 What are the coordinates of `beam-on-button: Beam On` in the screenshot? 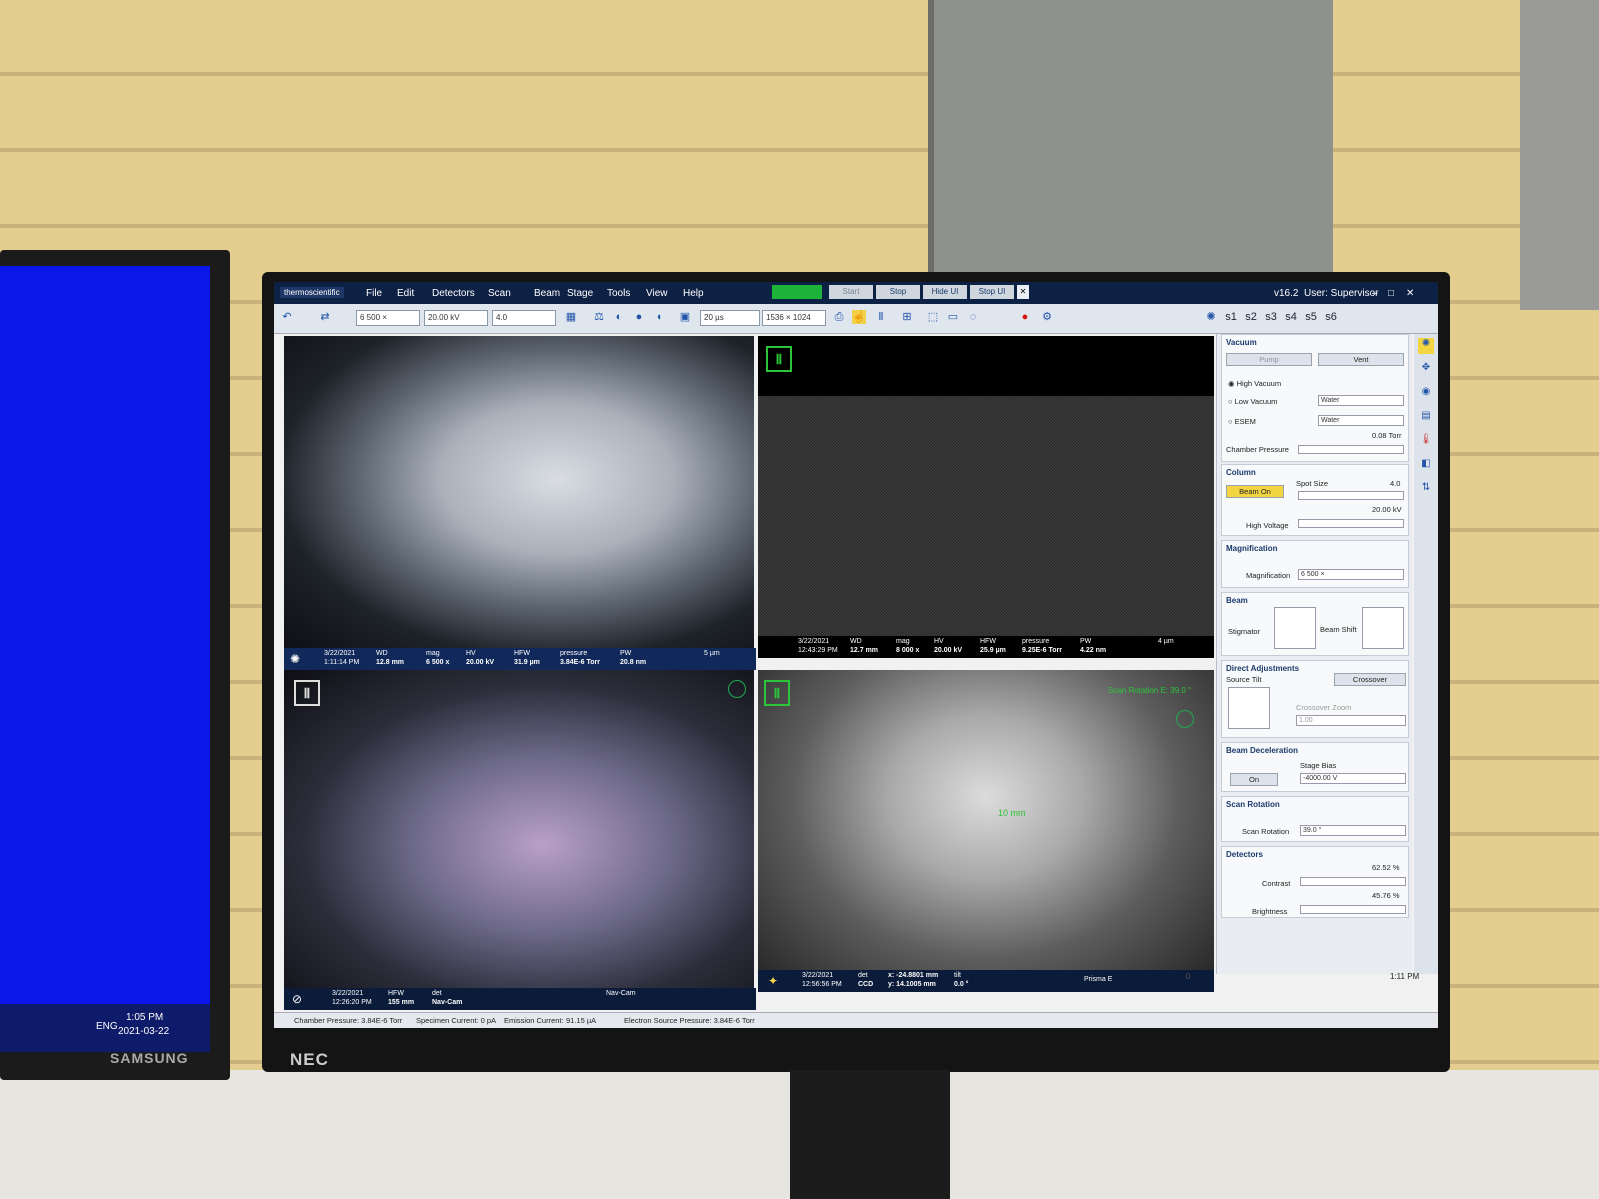 It's located at (1255, 491).